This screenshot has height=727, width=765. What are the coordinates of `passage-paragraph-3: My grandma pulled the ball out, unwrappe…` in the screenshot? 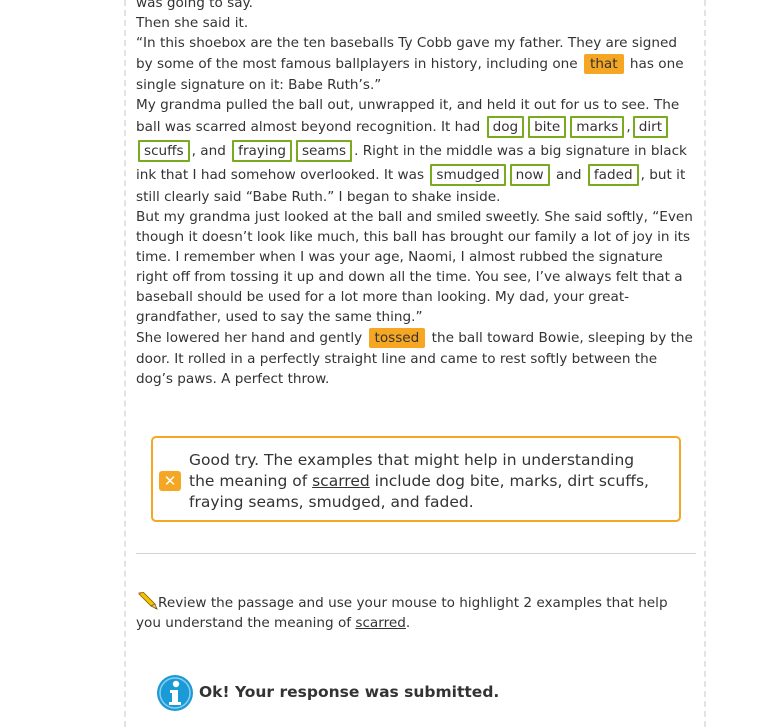 It's located at (411, 151).